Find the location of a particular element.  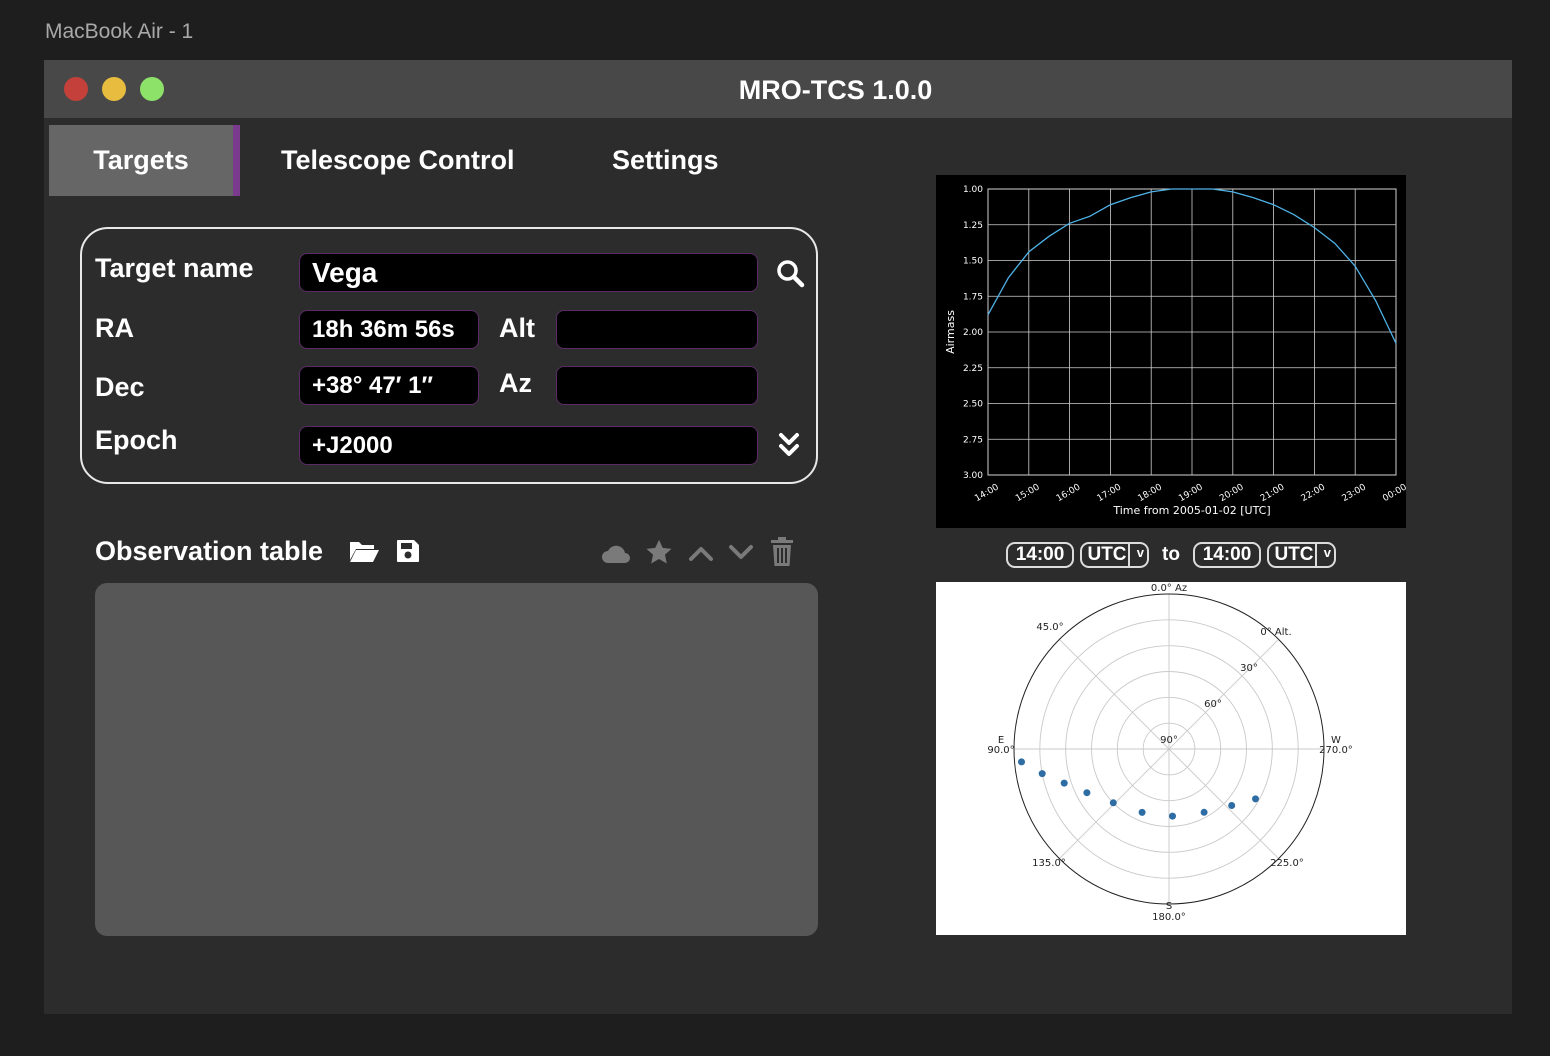

x-tick-label: 16:00 is located at coordinates (1069, 493).